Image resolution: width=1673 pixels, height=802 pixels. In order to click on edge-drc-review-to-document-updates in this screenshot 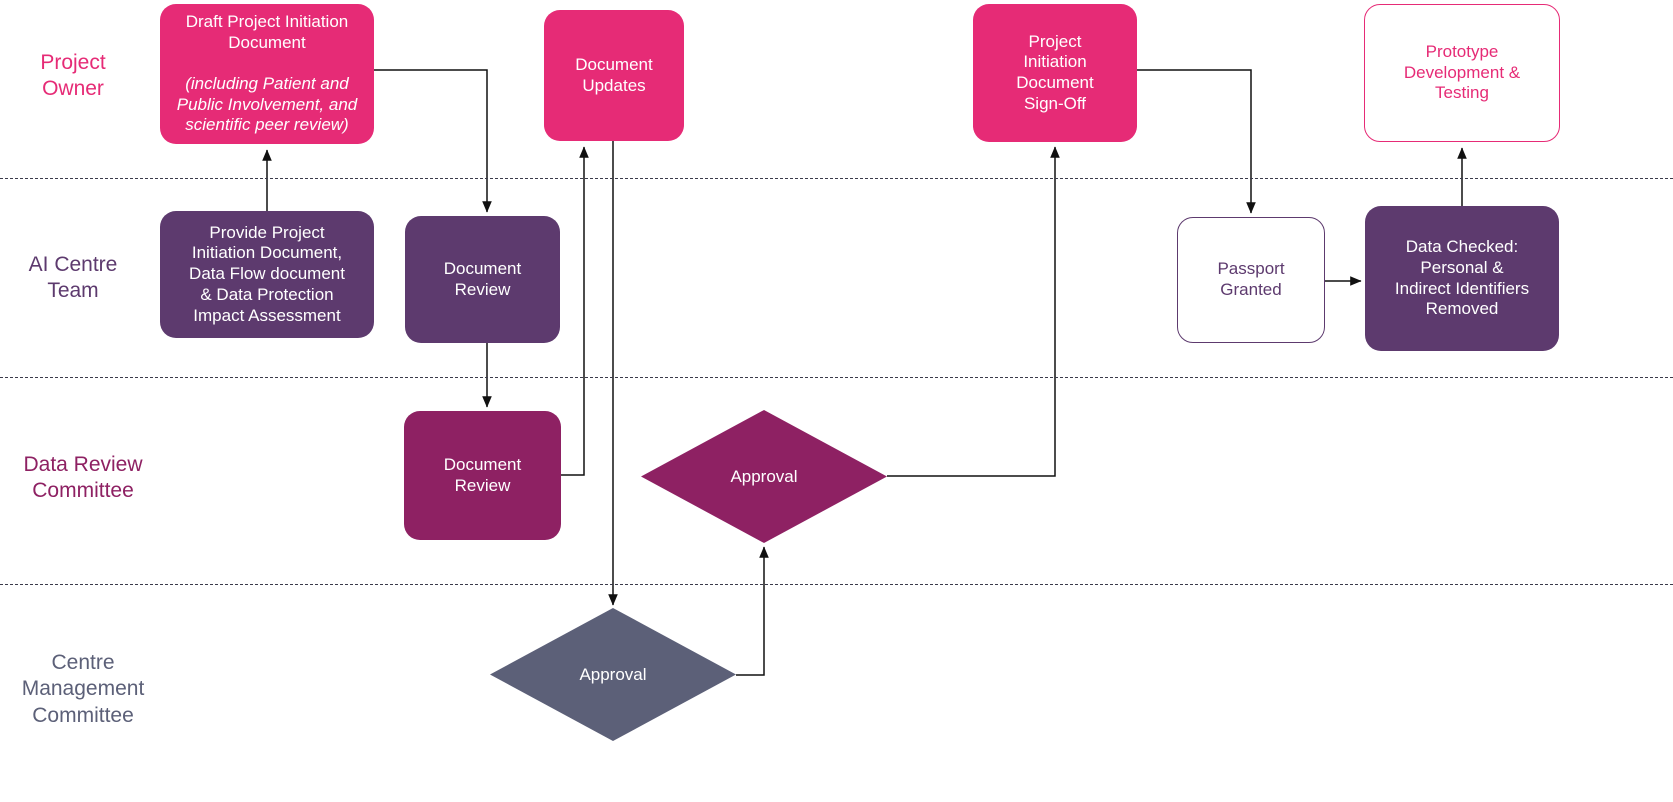, I will do `click(575, 311)`.